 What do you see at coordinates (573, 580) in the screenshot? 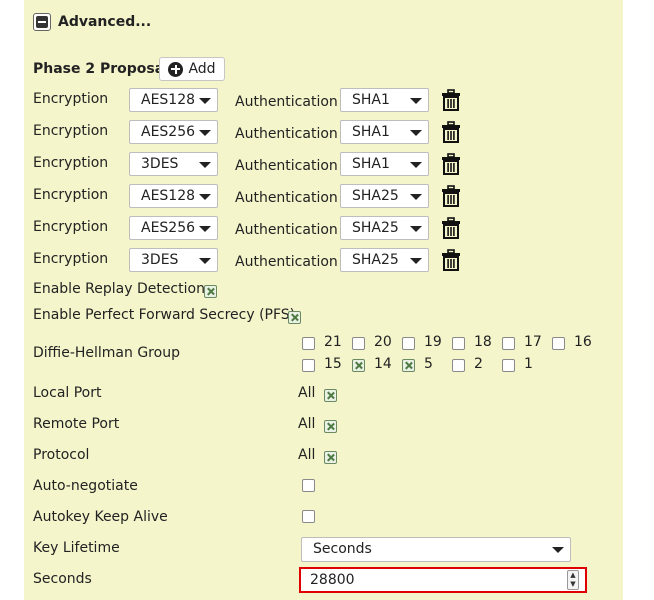
I see `seconds-spinner: ▲ ▼` at bounding box center [573, 580].